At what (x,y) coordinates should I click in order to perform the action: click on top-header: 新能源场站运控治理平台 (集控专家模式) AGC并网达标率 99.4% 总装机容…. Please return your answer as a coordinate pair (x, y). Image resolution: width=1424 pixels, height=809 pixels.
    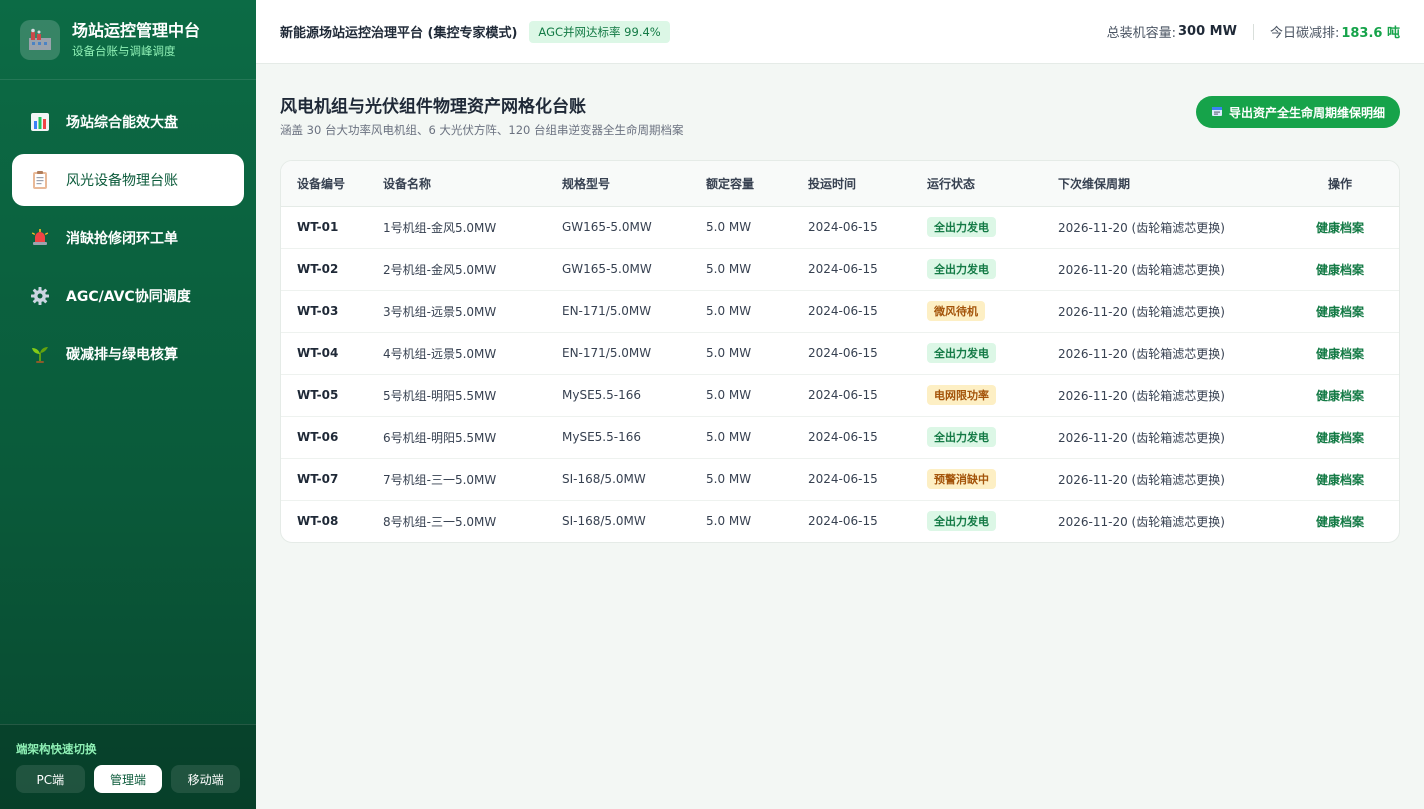
    Looking at the image, I should click on (840, 32).